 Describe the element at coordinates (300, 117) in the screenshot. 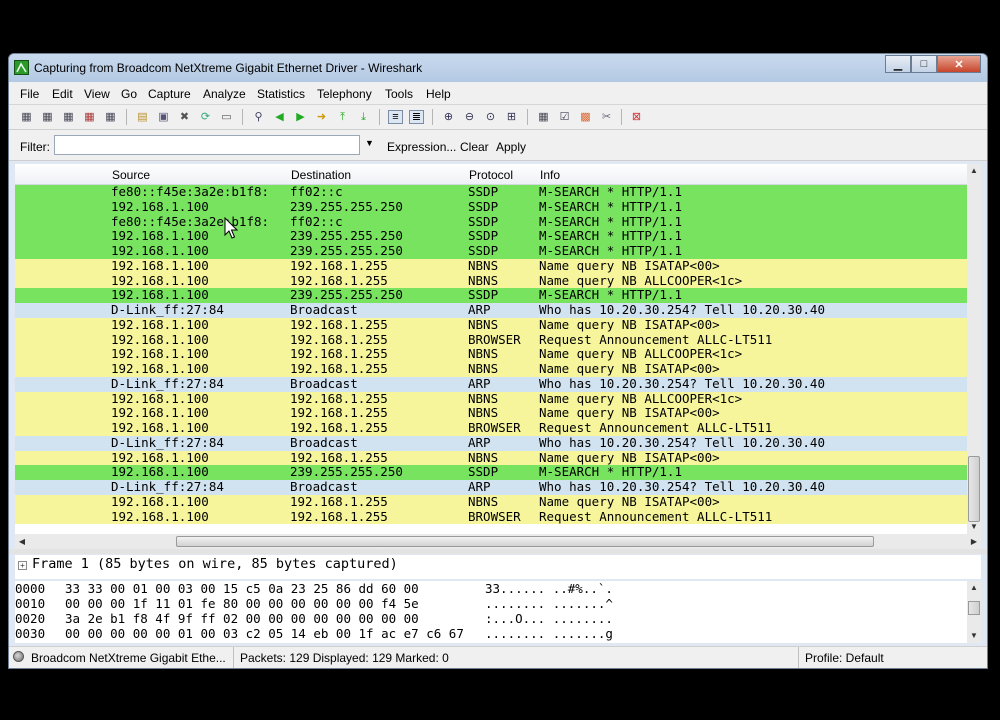

I see `forward-icon: ▶` at that location.